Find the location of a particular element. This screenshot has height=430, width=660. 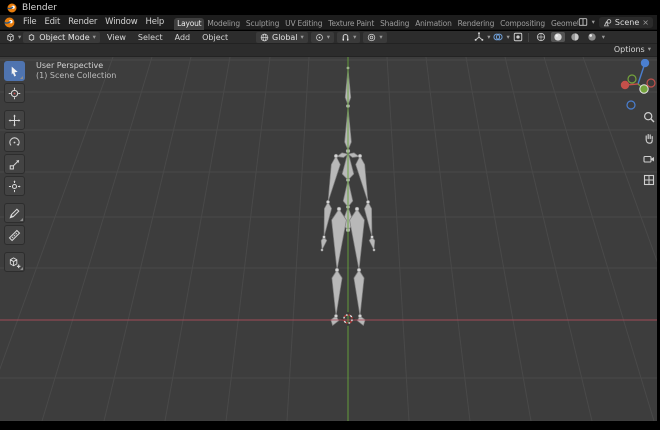

tab-animation: Animation is located at coordinates (433, 24).